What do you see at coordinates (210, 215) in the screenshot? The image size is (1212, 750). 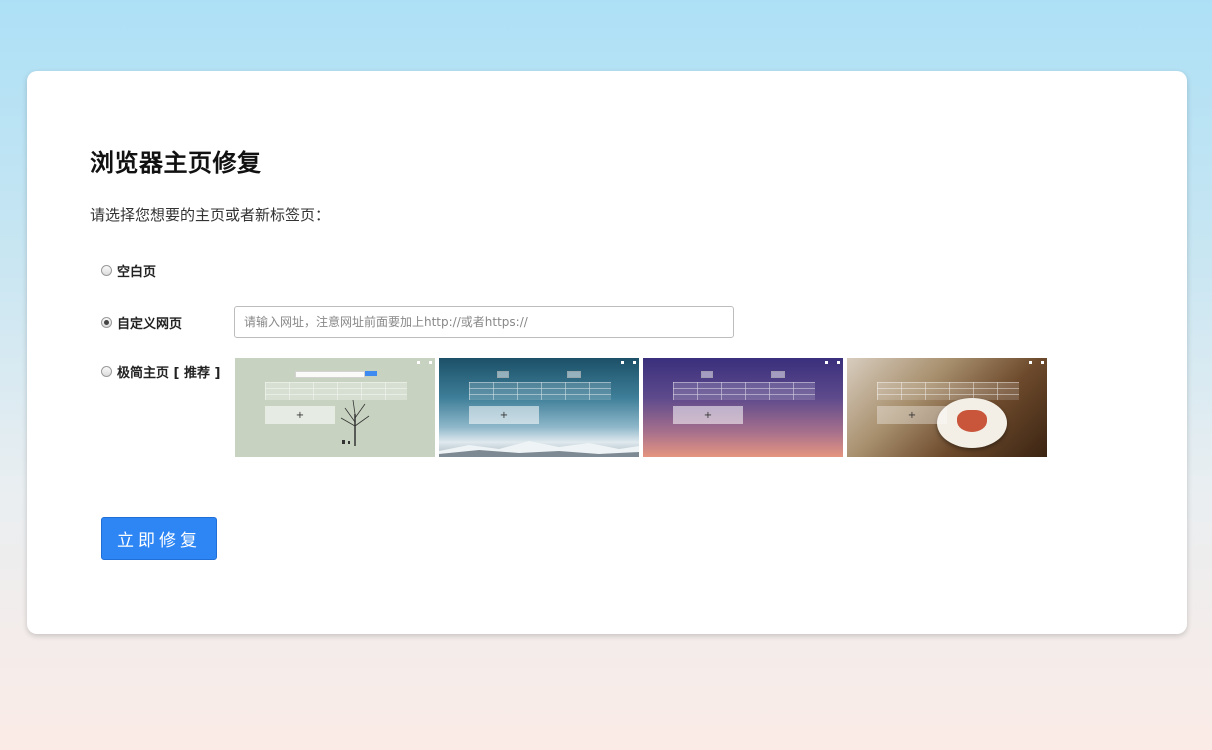 I see `page-subtitle: 请选择您想要的主页或者新标签页：` at bounding box center [210, 215].